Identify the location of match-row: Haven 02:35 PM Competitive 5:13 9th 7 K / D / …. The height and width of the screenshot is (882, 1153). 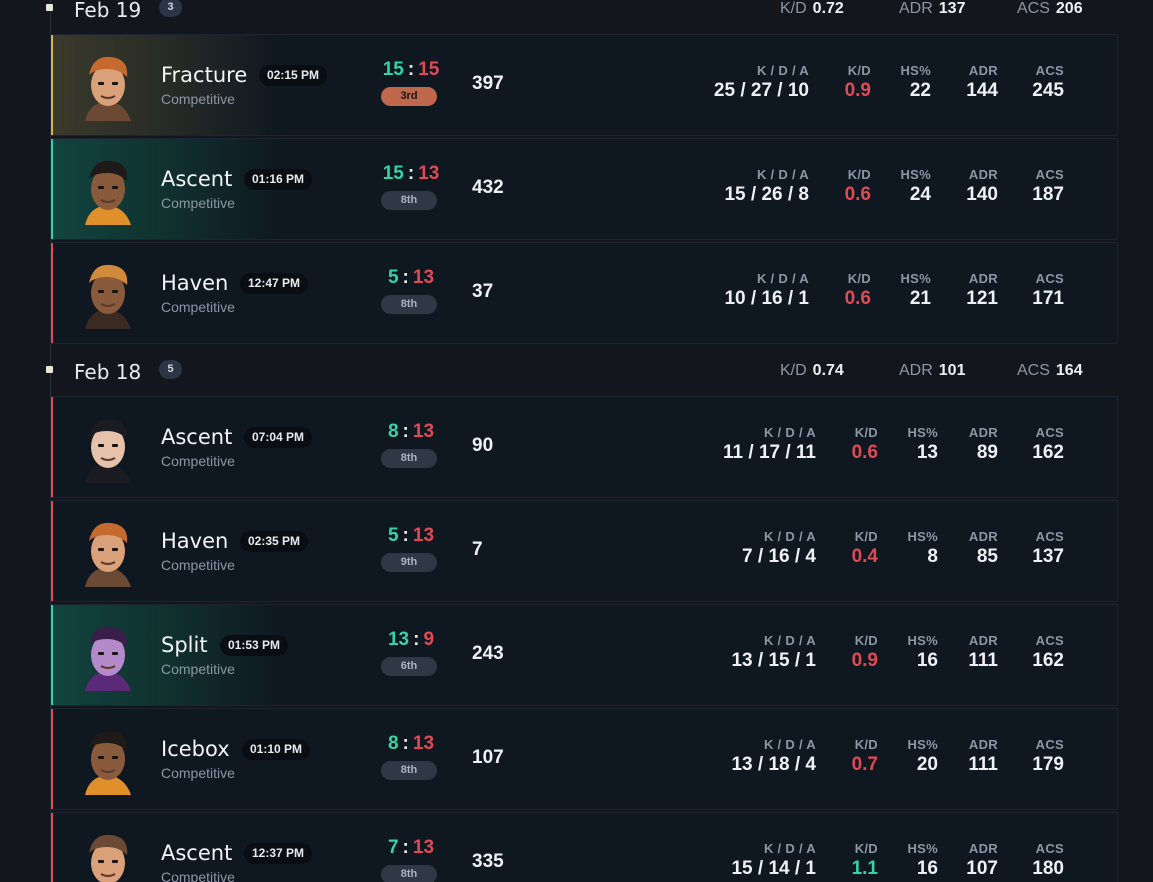
(584, 551).